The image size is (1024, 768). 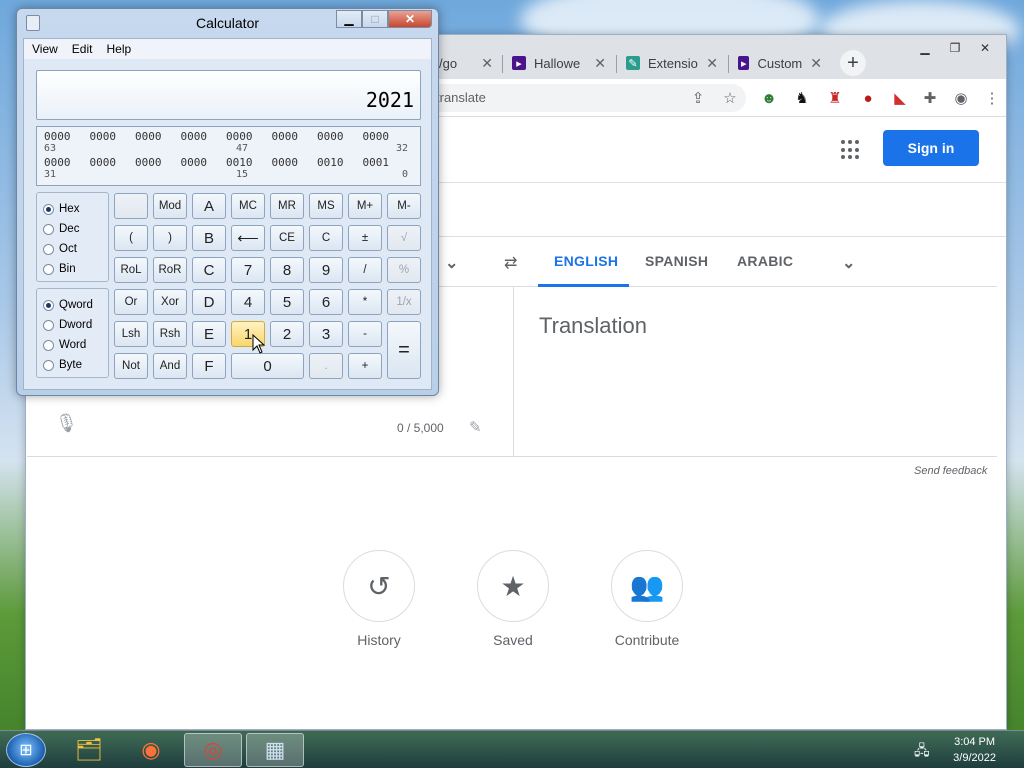 What do you see at coordinates (131, 238) in the screenshot?
I see `key-lparen: (` at bounding box center [131, 238].